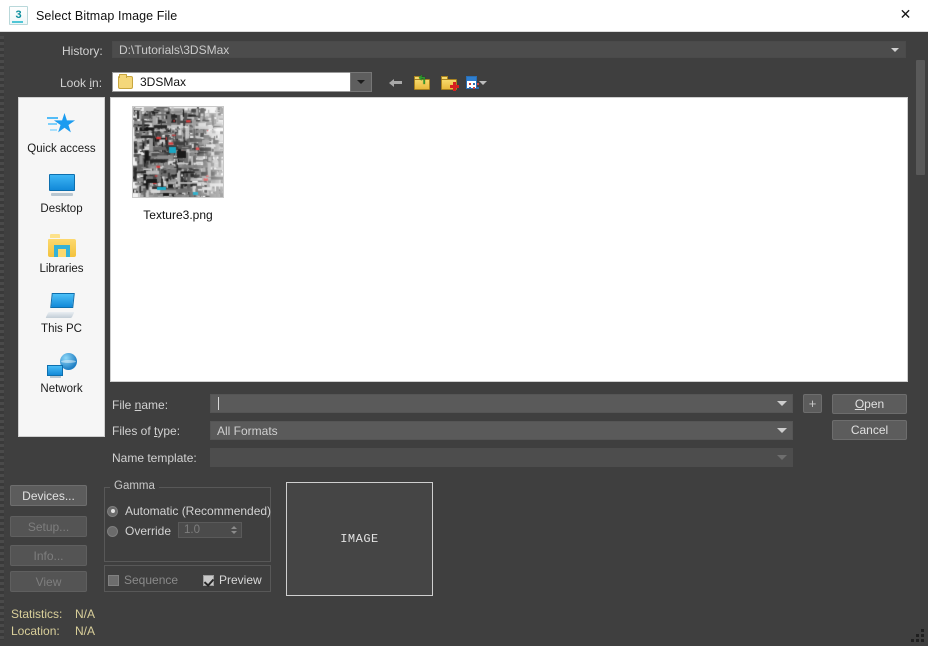 This screenshot has height=646, width=928. Describe the element at coordinates (151, 580) in the screenshot. I see `sequence-label: Sequence` at that location.